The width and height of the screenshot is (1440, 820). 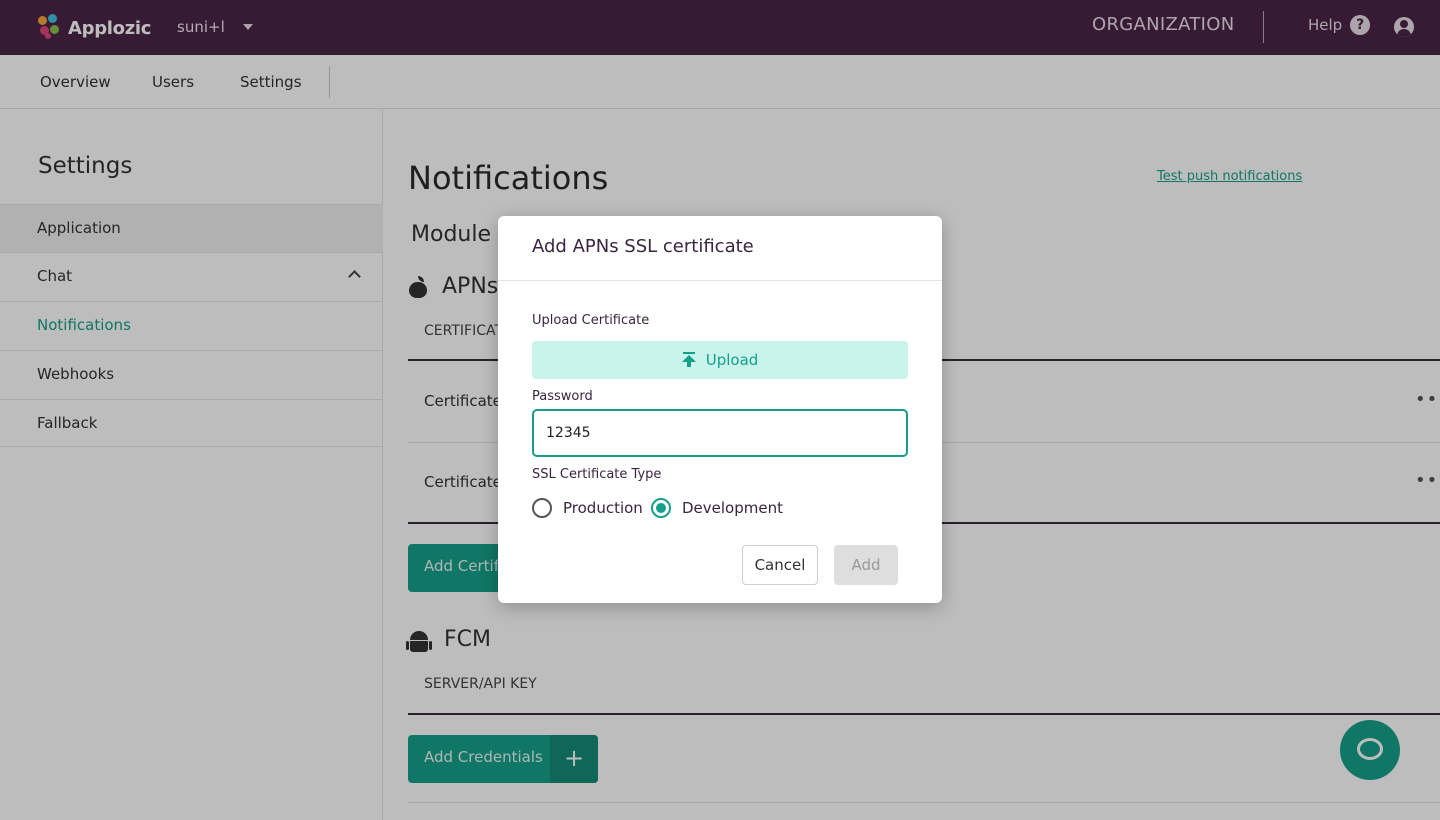 What do you see at coordinates (562, 396) in the screenshot?
I see `password-label: Password` at bounding box center [562, 396].